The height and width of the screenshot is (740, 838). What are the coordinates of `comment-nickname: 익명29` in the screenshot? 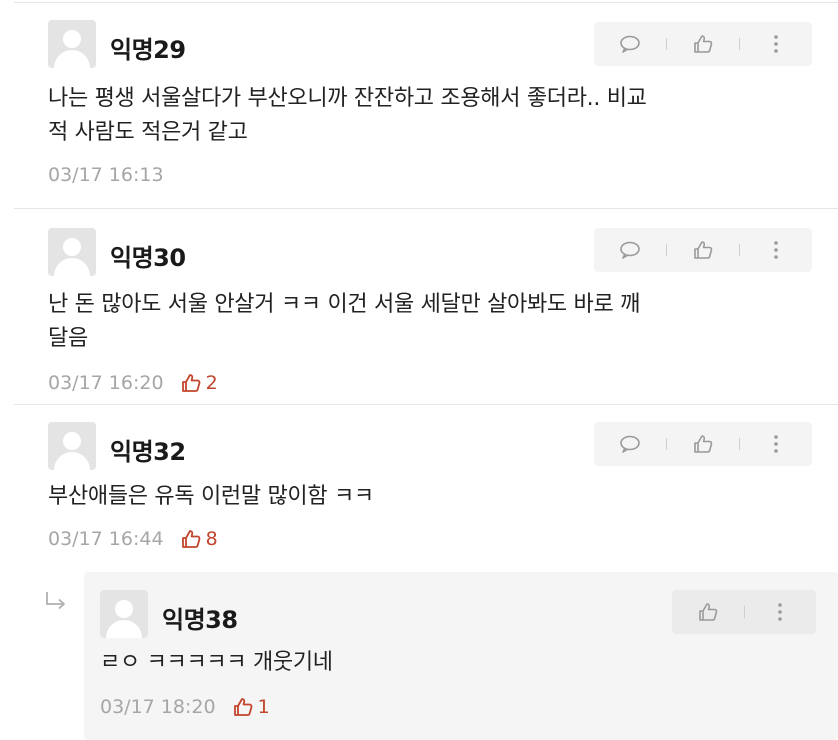 It's located at (148, 50).